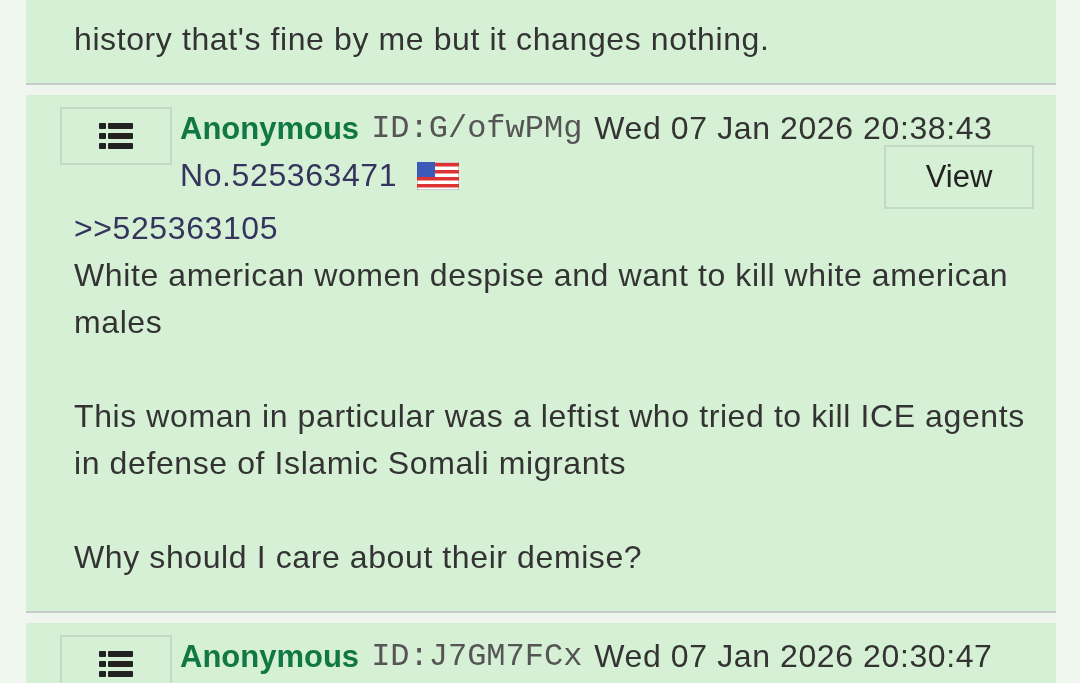  What do you see at coordinates (359, 557) in the screenshot?
I see `post-text: Why should I care about their demise?` at bounding box center [359, 557].